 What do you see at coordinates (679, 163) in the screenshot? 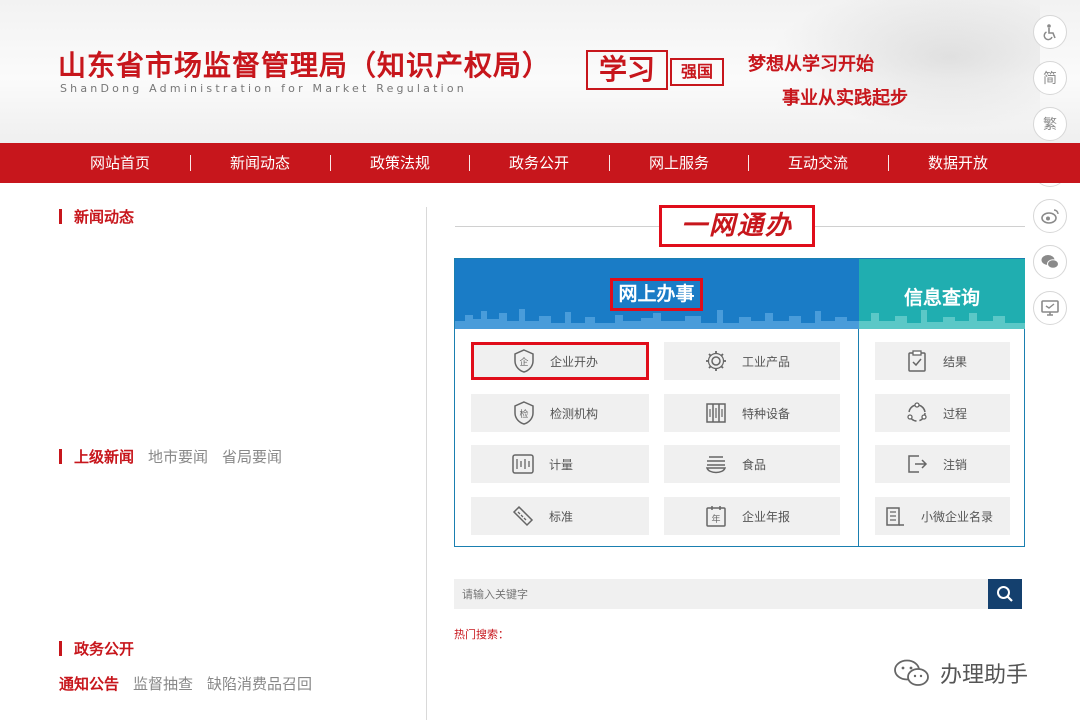
I see `nav-online-service: 网上服务` at bounding box center [679, 163].